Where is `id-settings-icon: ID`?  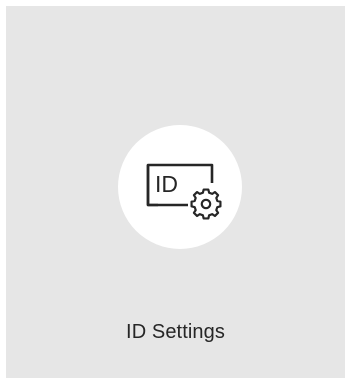 id-settings-icon: ID is located at coordinates (184, 191).